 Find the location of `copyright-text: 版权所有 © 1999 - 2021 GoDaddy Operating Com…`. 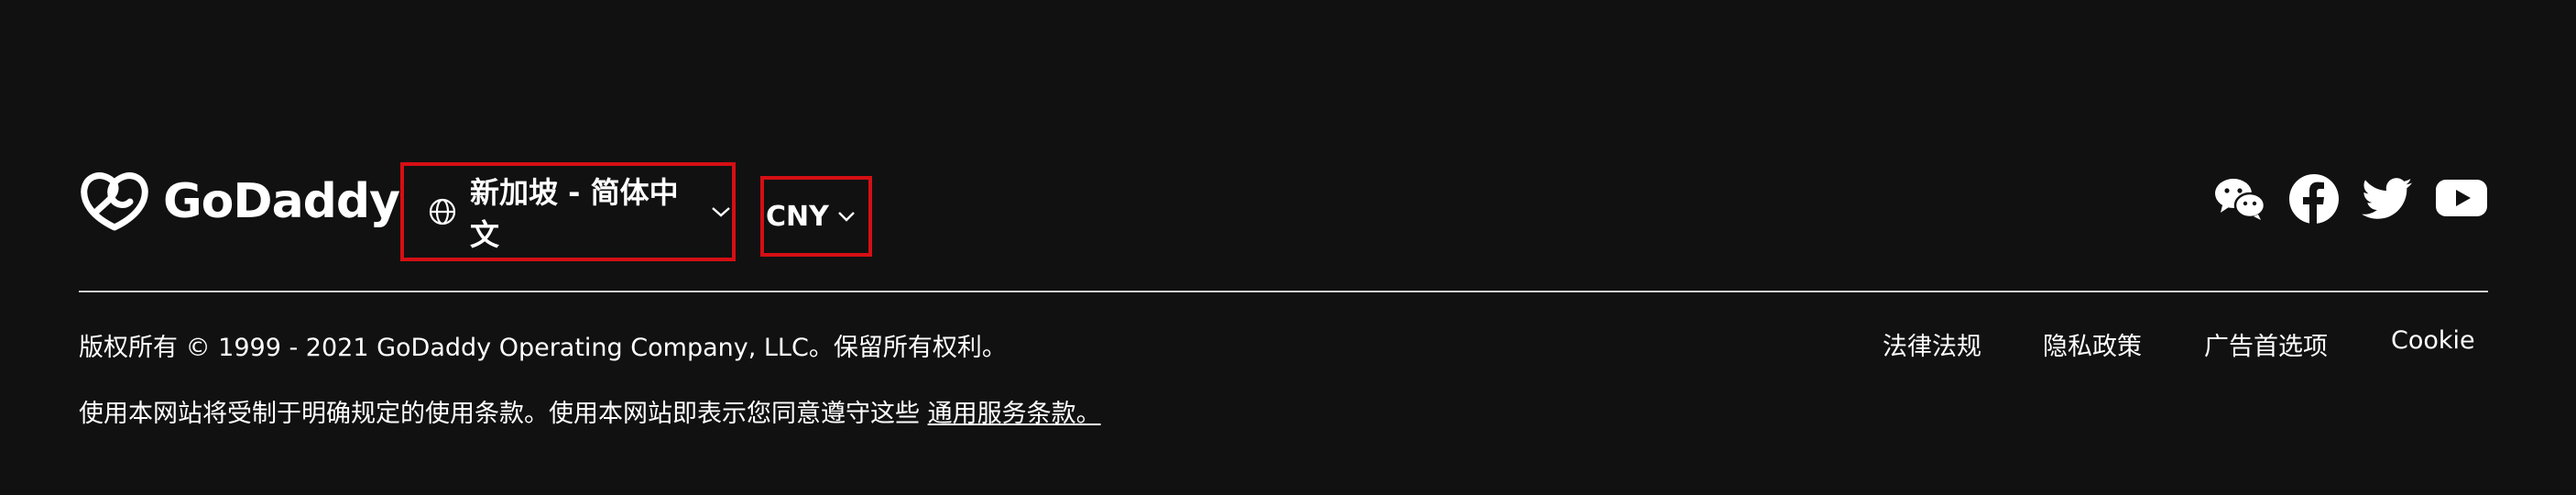

copyright-text: 版权所有 © 1999 - 2021 GoDaddy Operating Com… is located at coordinates (543, 348).